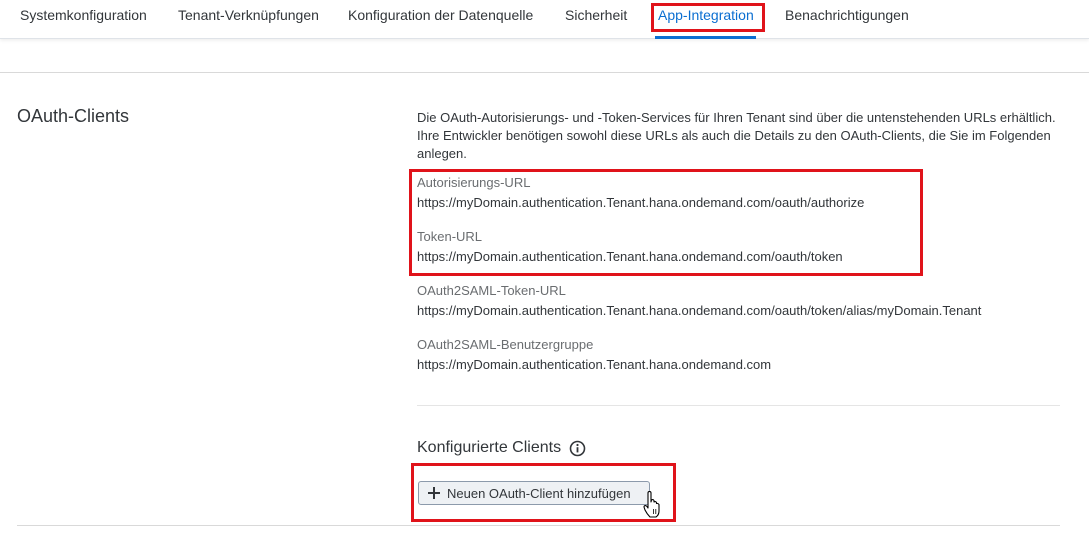  I want to click on button-highlight-box, so click(543, 492).